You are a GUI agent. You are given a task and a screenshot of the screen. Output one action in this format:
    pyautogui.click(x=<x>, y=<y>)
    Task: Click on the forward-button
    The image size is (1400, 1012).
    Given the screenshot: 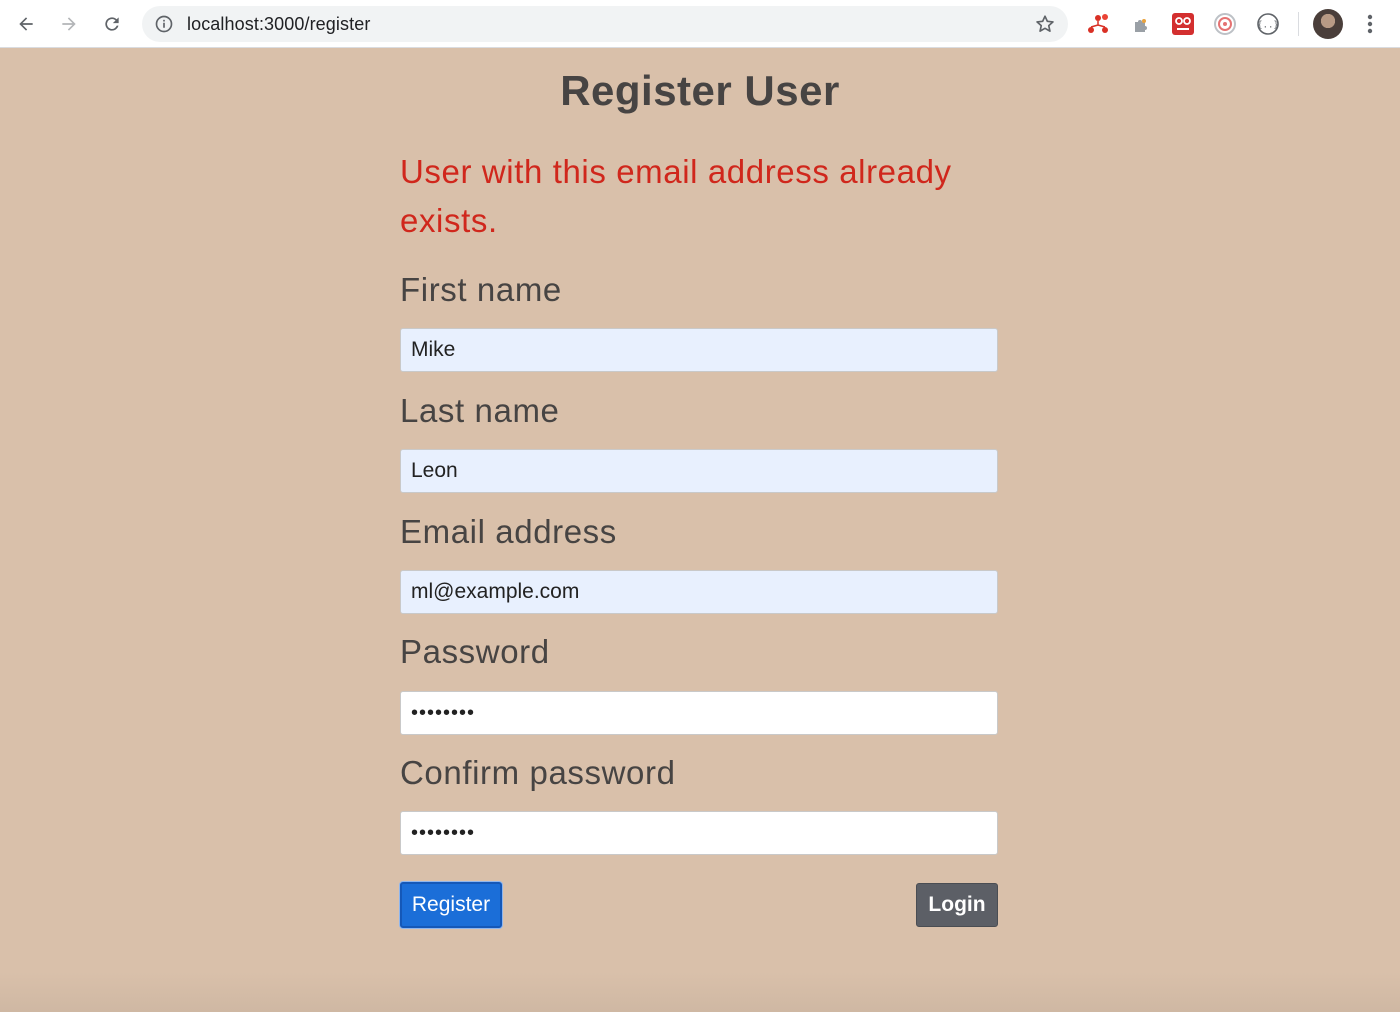 What is the action you would take?
    pyautogui.click(x=69, y=24)
    